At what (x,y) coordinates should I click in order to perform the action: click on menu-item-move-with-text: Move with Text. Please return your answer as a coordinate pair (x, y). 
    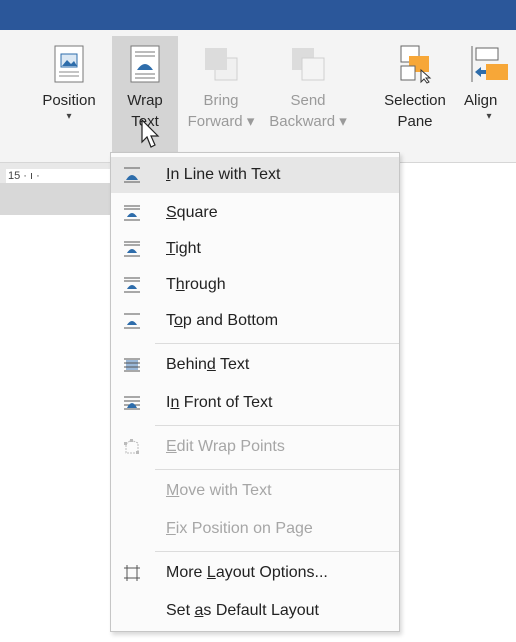
    Looking at the image, I should click on (255, 491).